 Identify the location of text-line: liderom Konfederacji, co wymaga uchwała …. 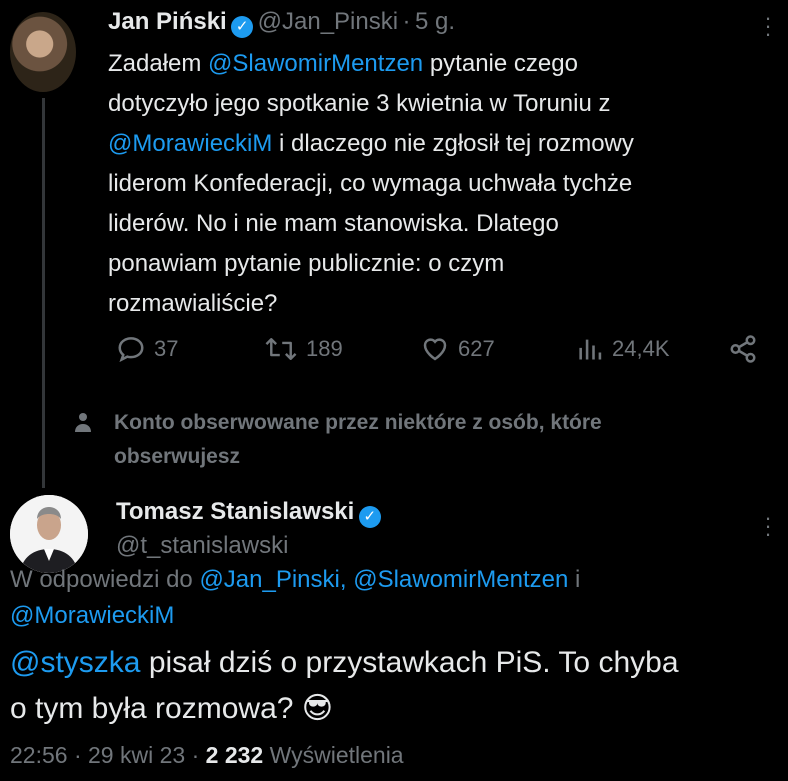
(370, 183).